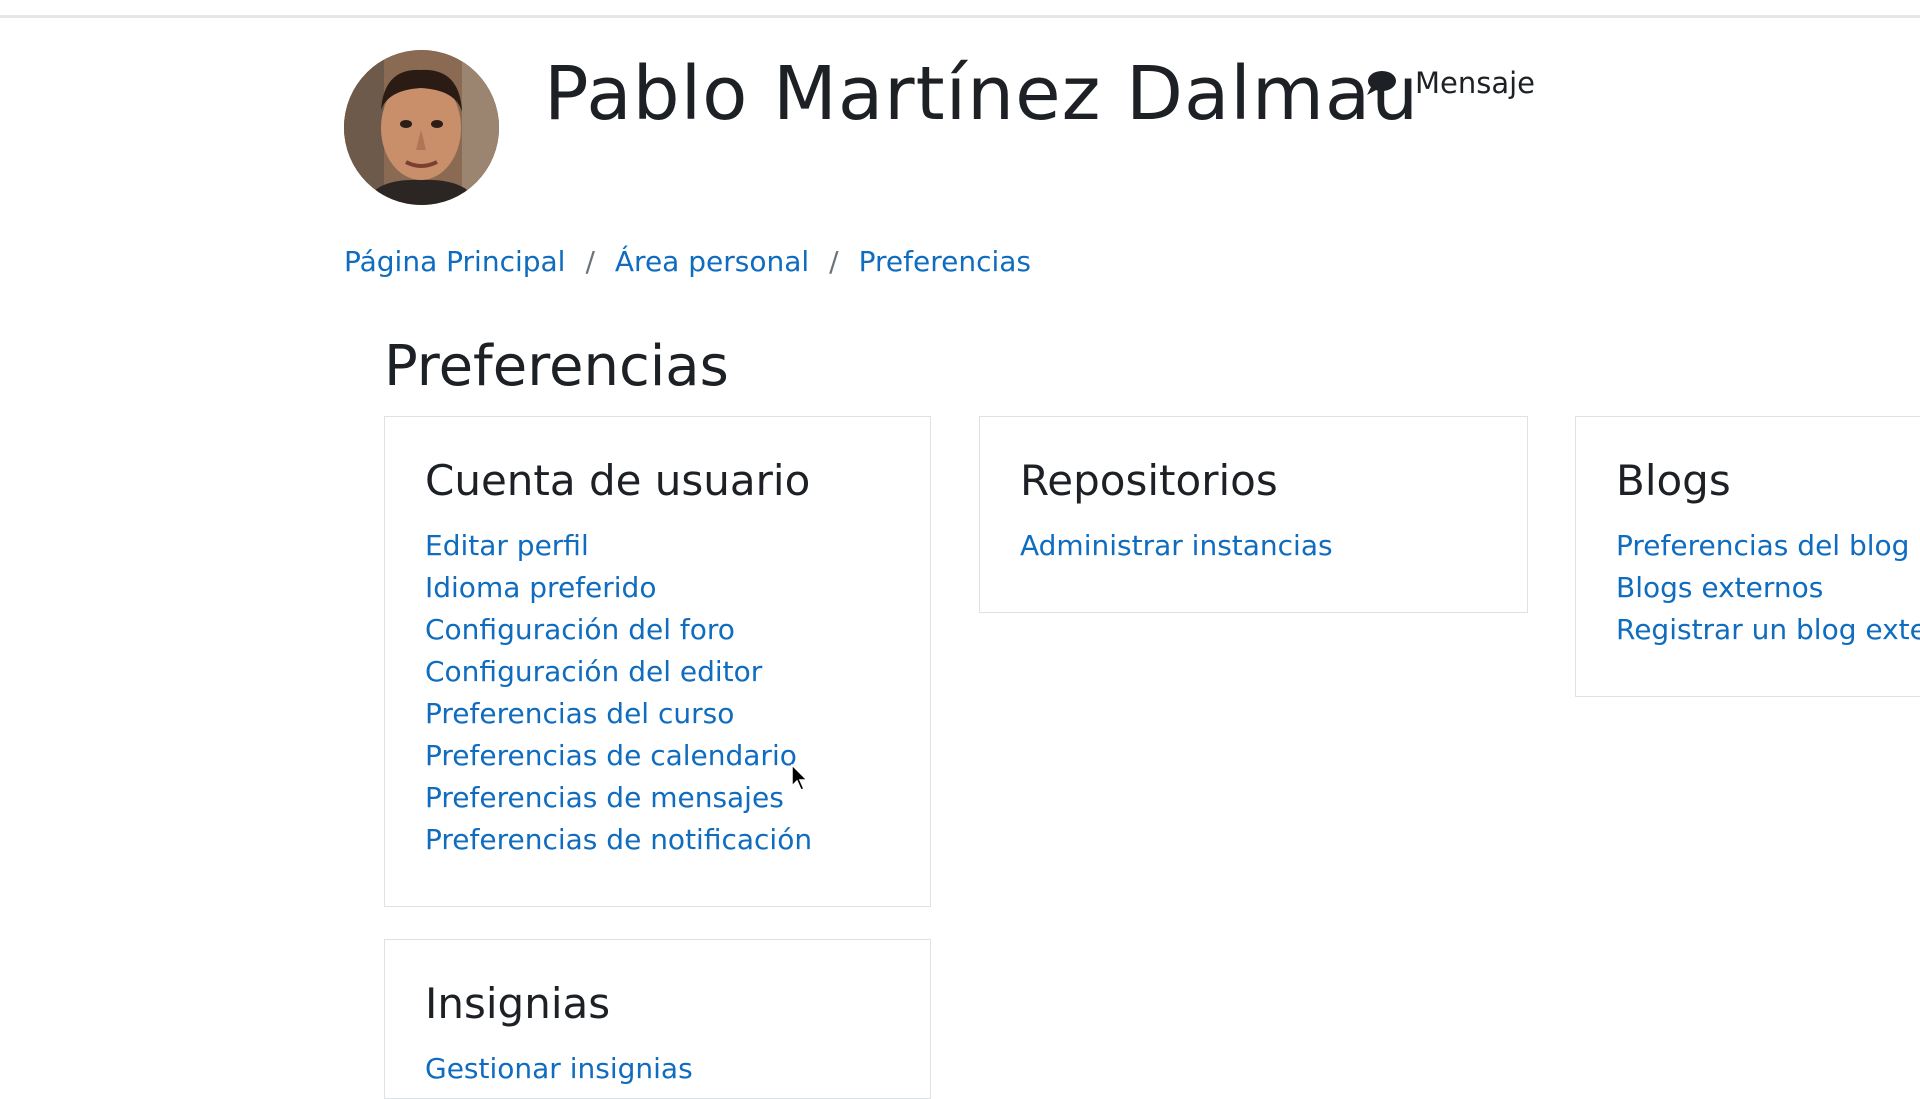  What do you see at coordinates (945, 262) in the screenshot?
I see `breadcrumb-item-preferences: Preferencias` at bounding box center [945, 262].